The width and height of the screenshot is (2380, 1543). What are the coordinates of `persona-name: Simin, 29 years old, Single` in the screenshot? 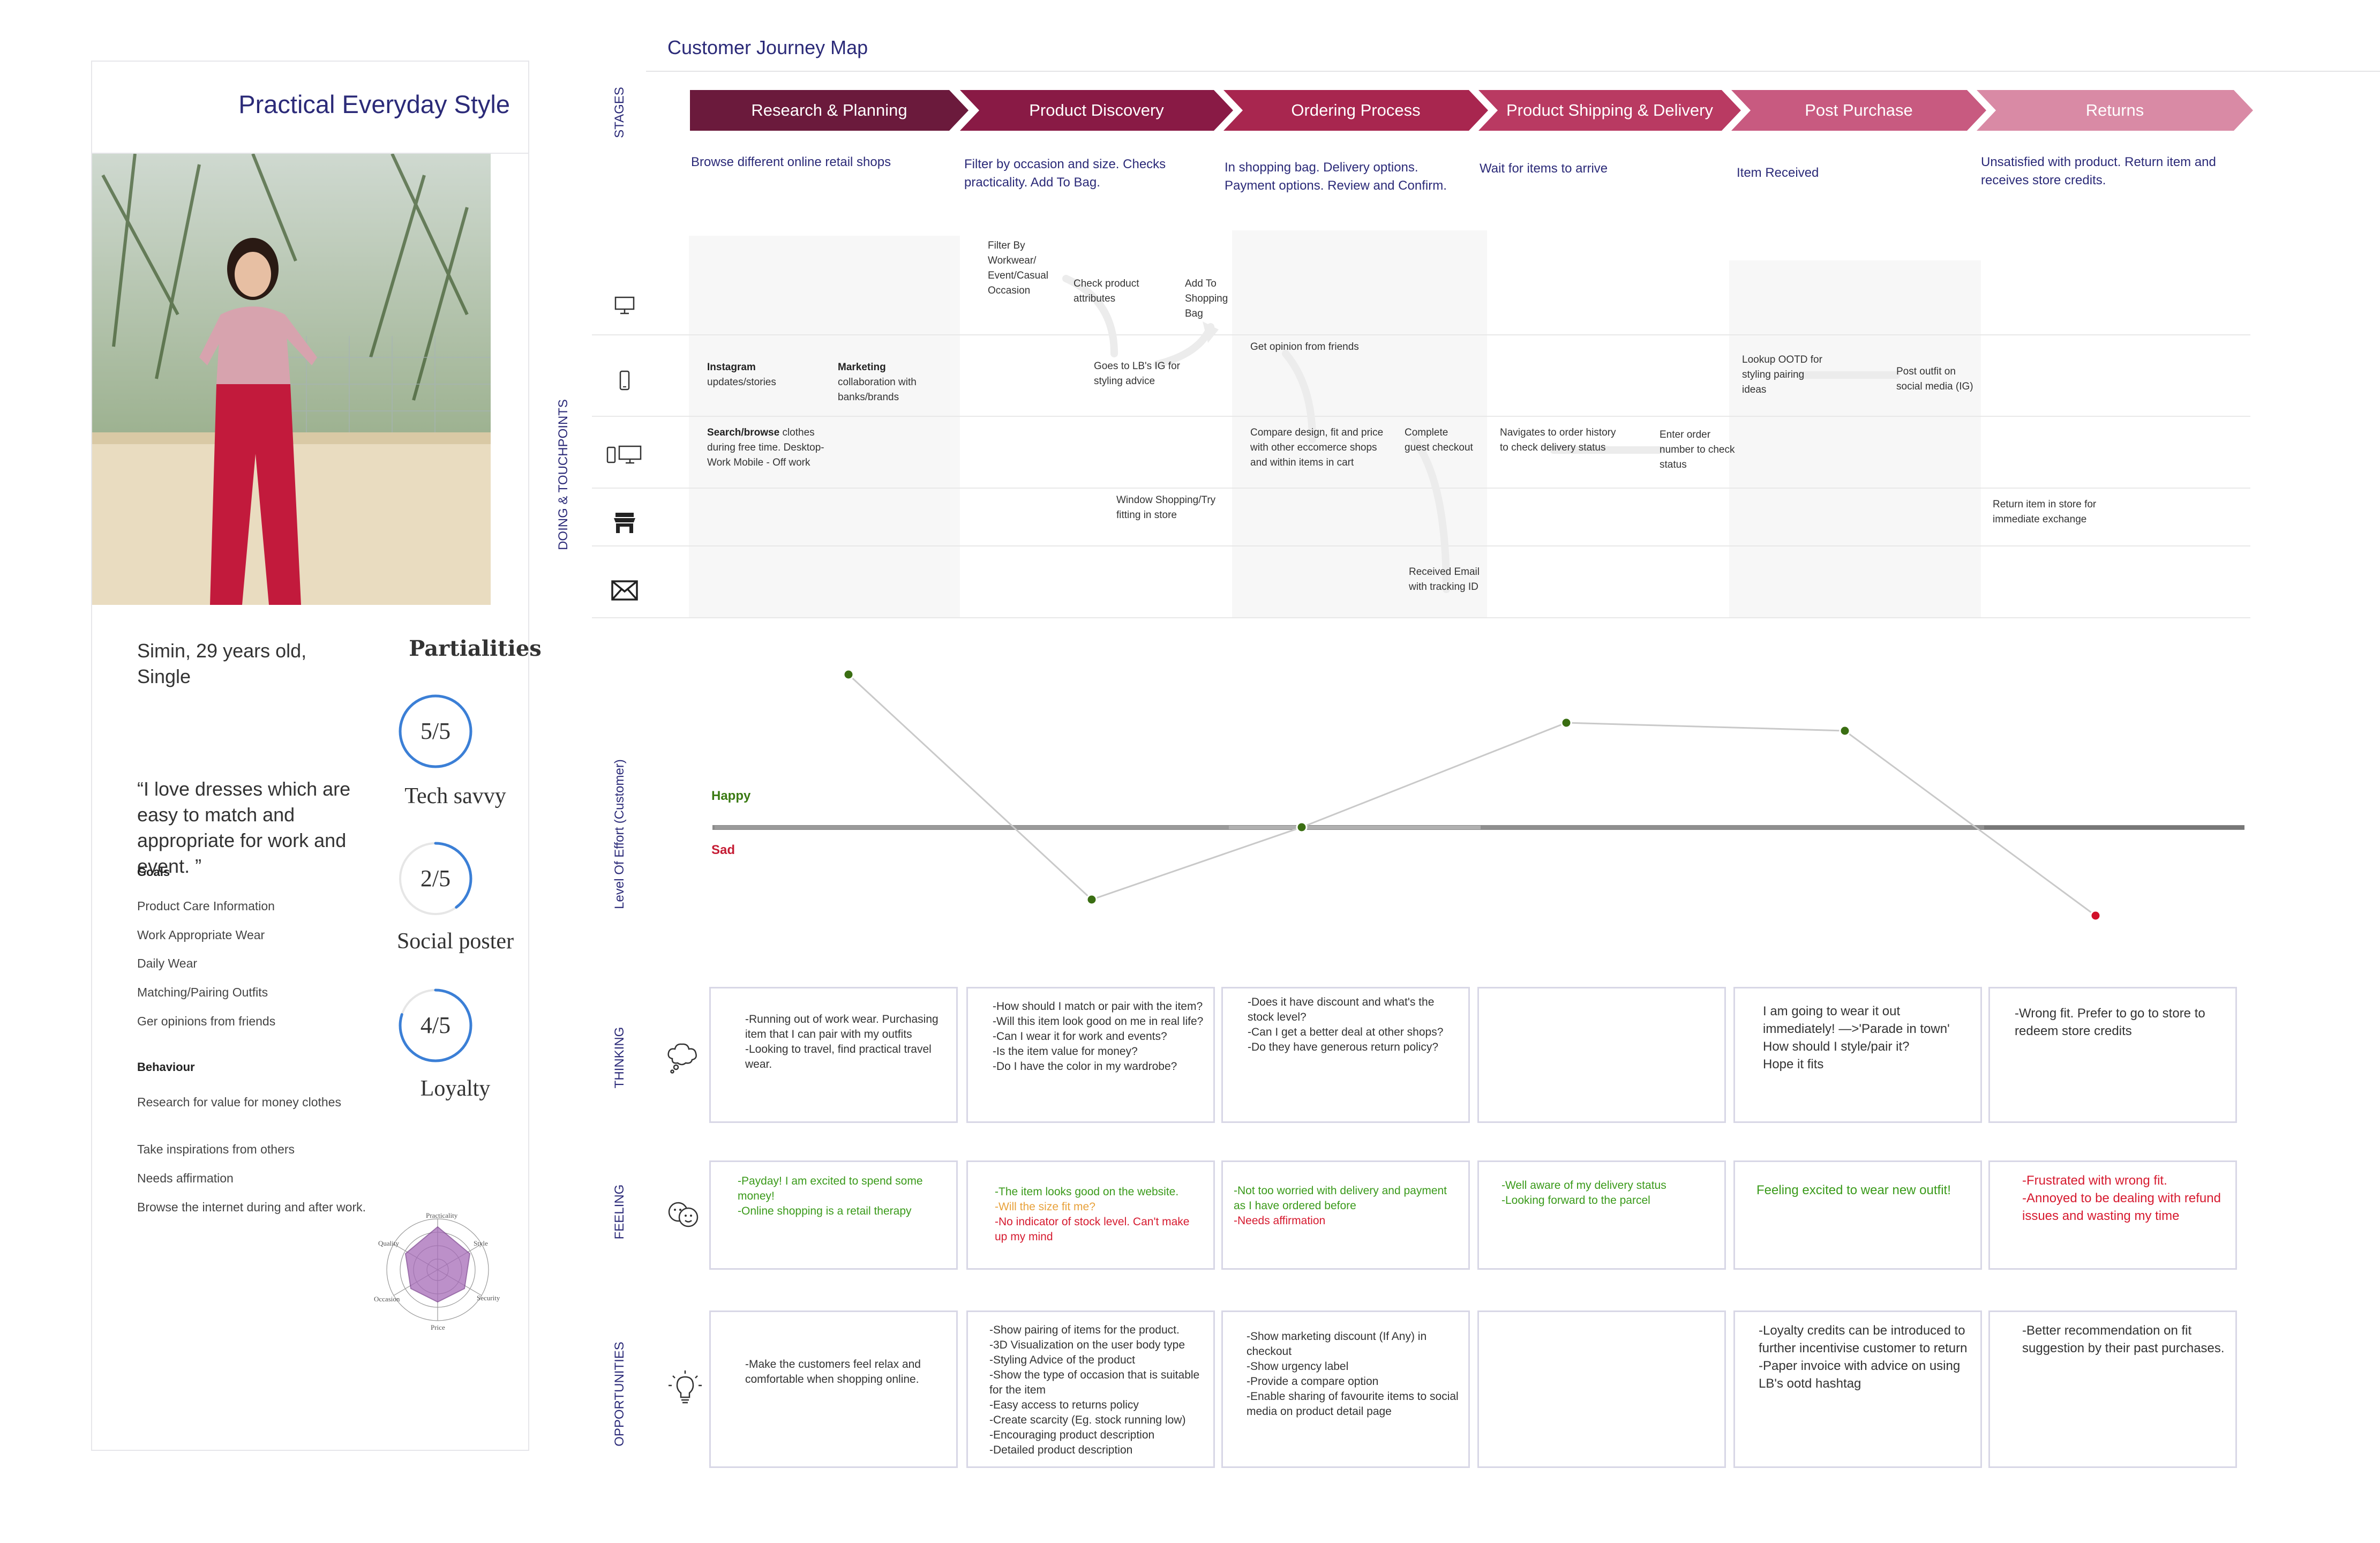 It's located at (222, 664).